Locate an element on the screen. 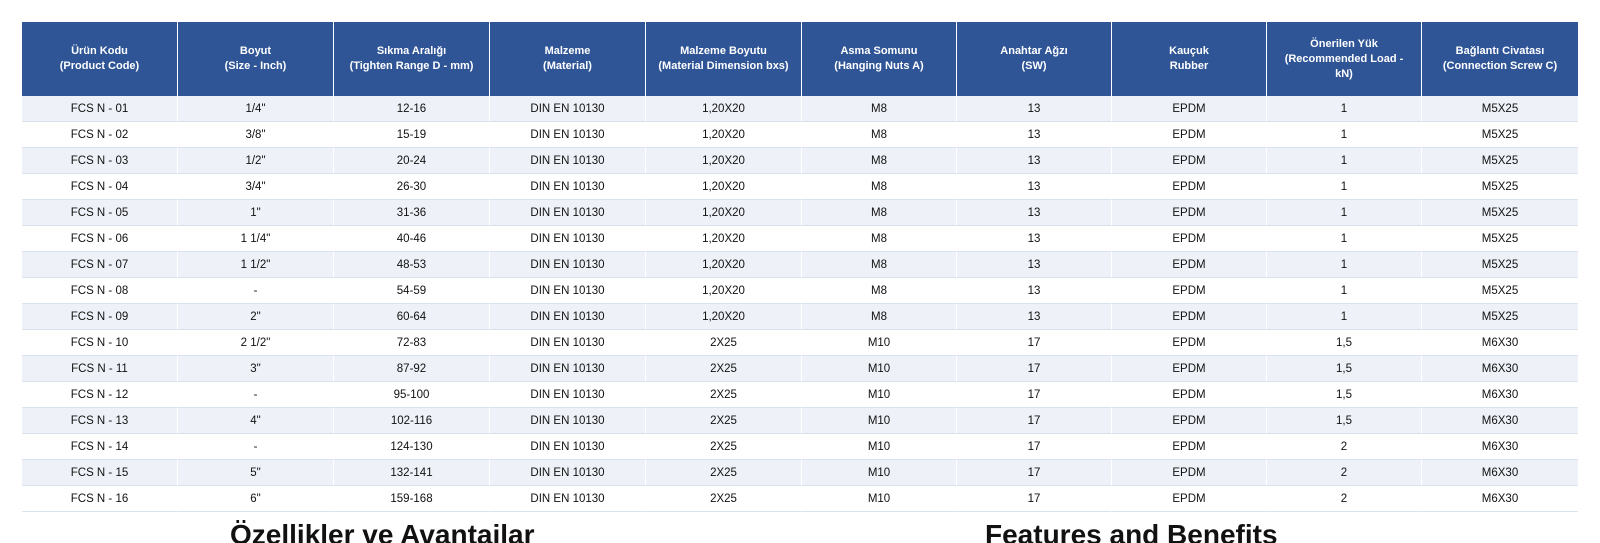 The height and width of the screenshot is (543, 1600). column-header-line: Sıkma Aralığı is located at coordinates (411, 51).